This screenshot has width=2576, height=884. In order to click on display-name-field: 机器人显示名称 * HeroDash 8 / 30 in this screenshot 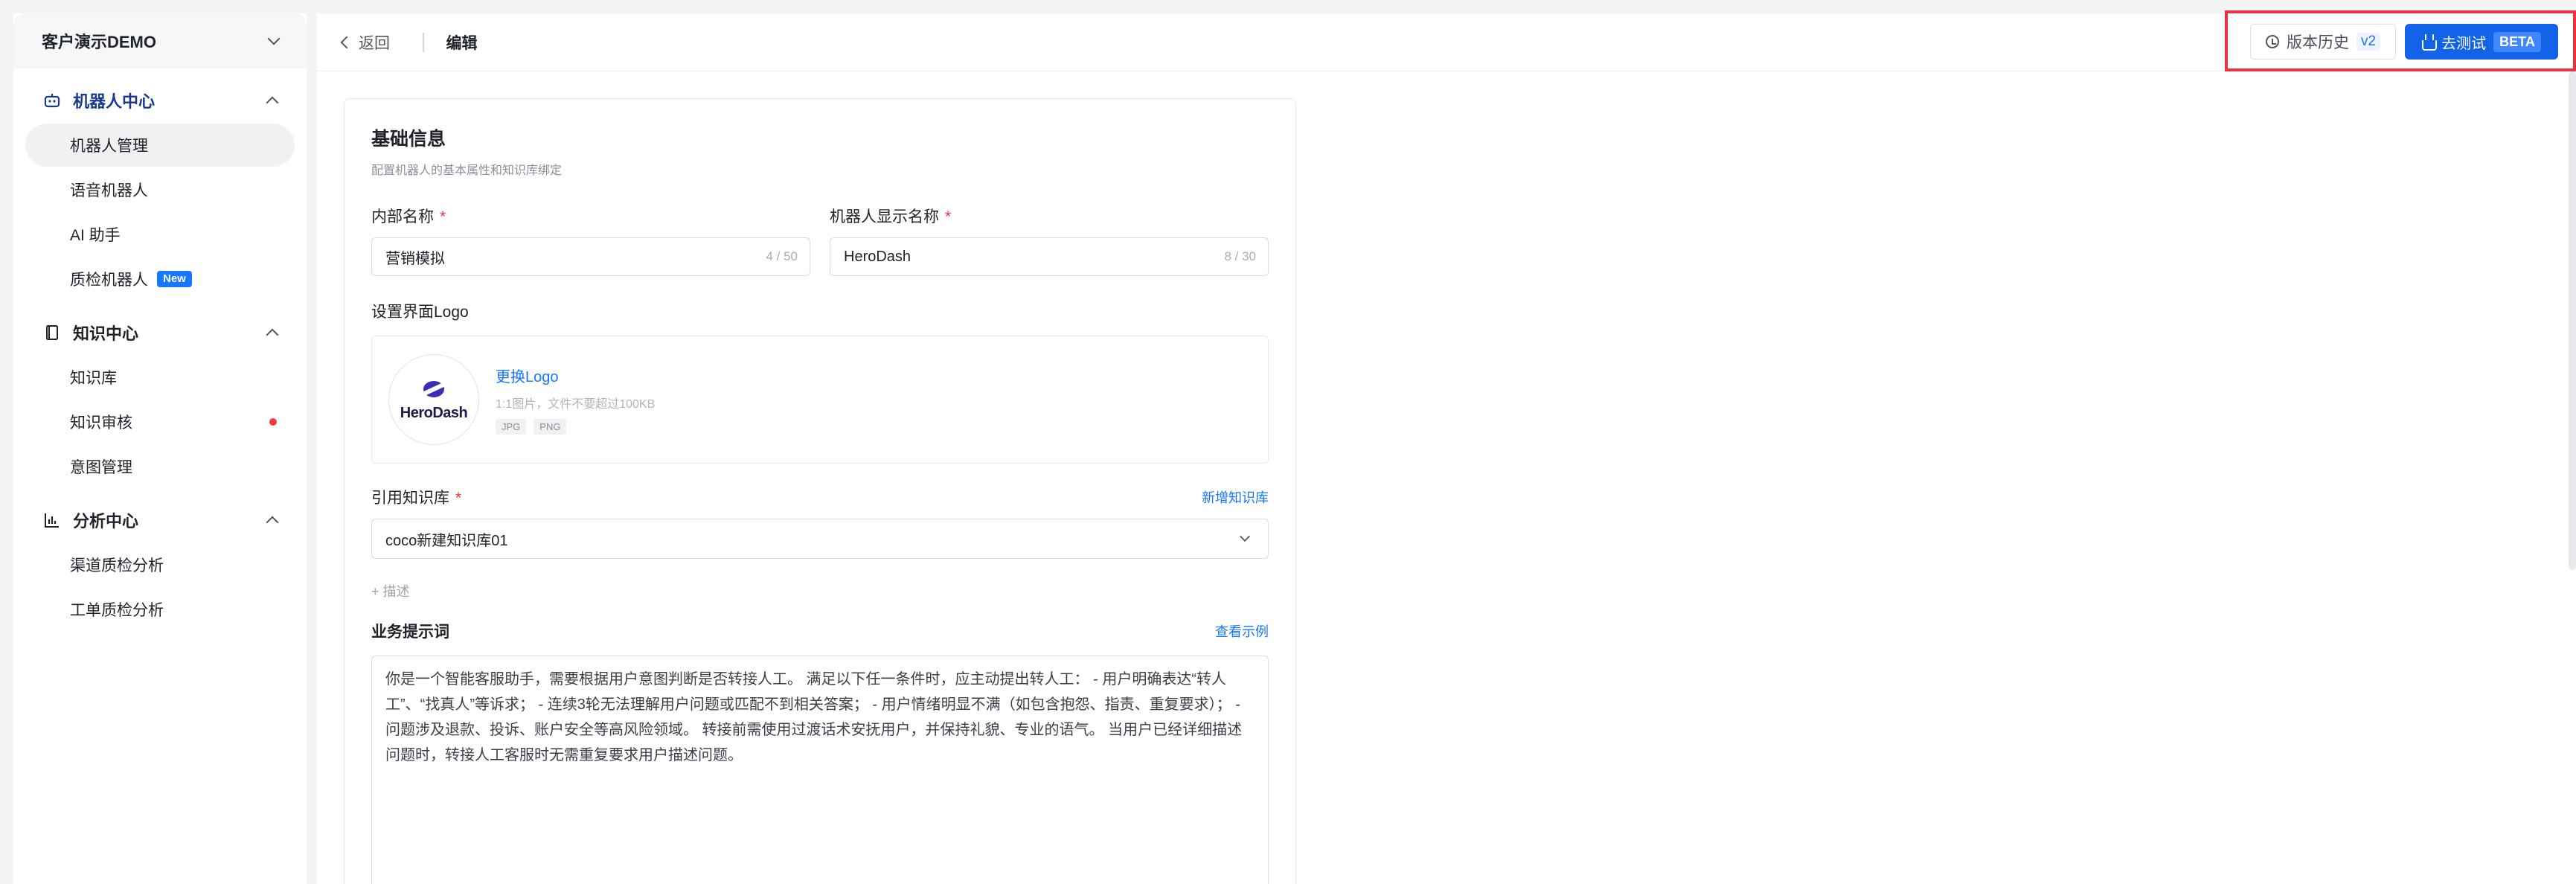, I will do `click(1050, 241)`.